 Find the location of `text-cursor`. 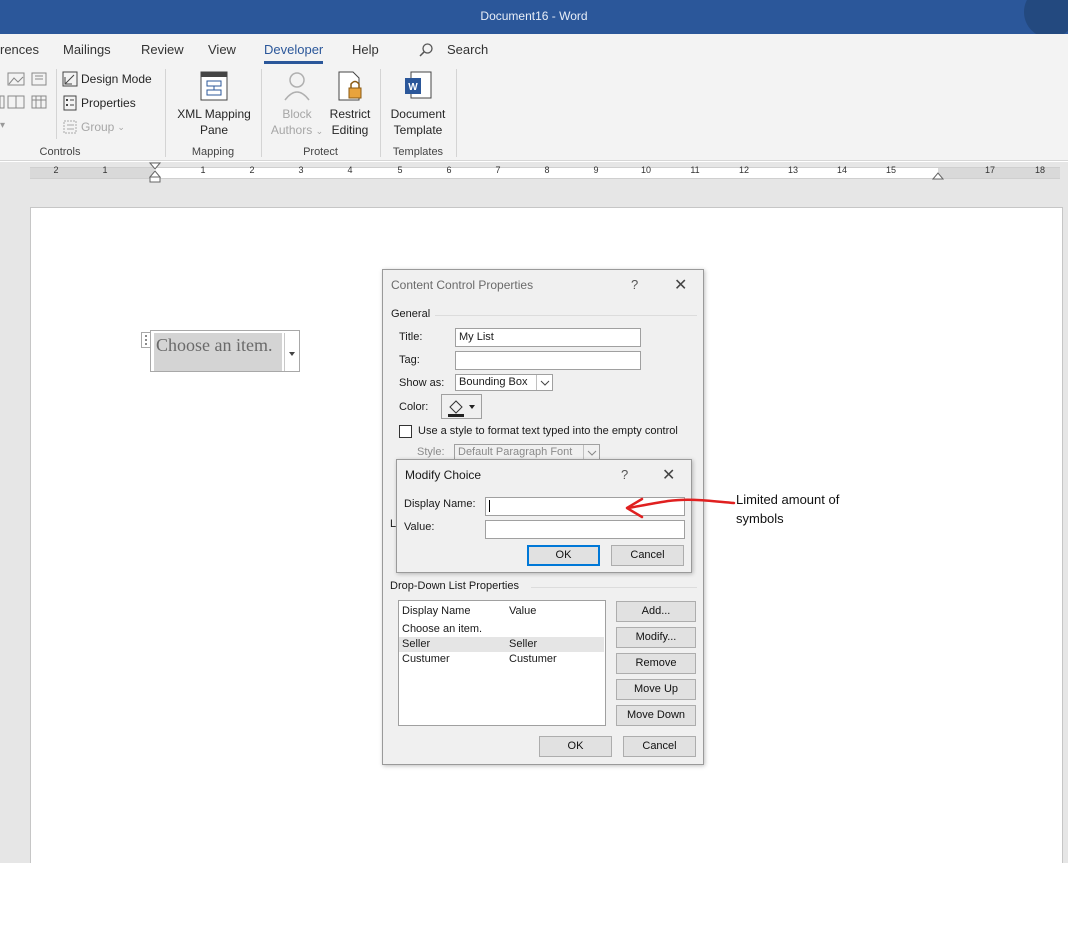

text-cursor is located at coordinates (489, 506).